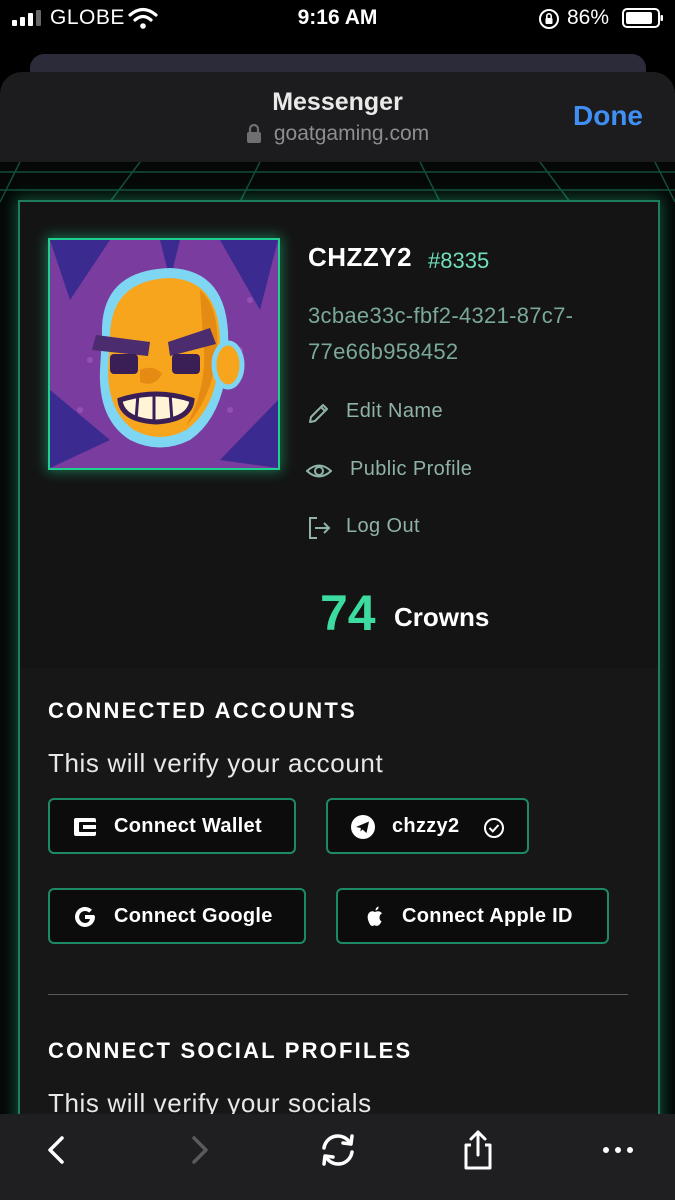 This screenshot has width=675, height=1200. Describe the element at coordinates (363, 827) in the screenshot. I see `telegram-icon` at that location.